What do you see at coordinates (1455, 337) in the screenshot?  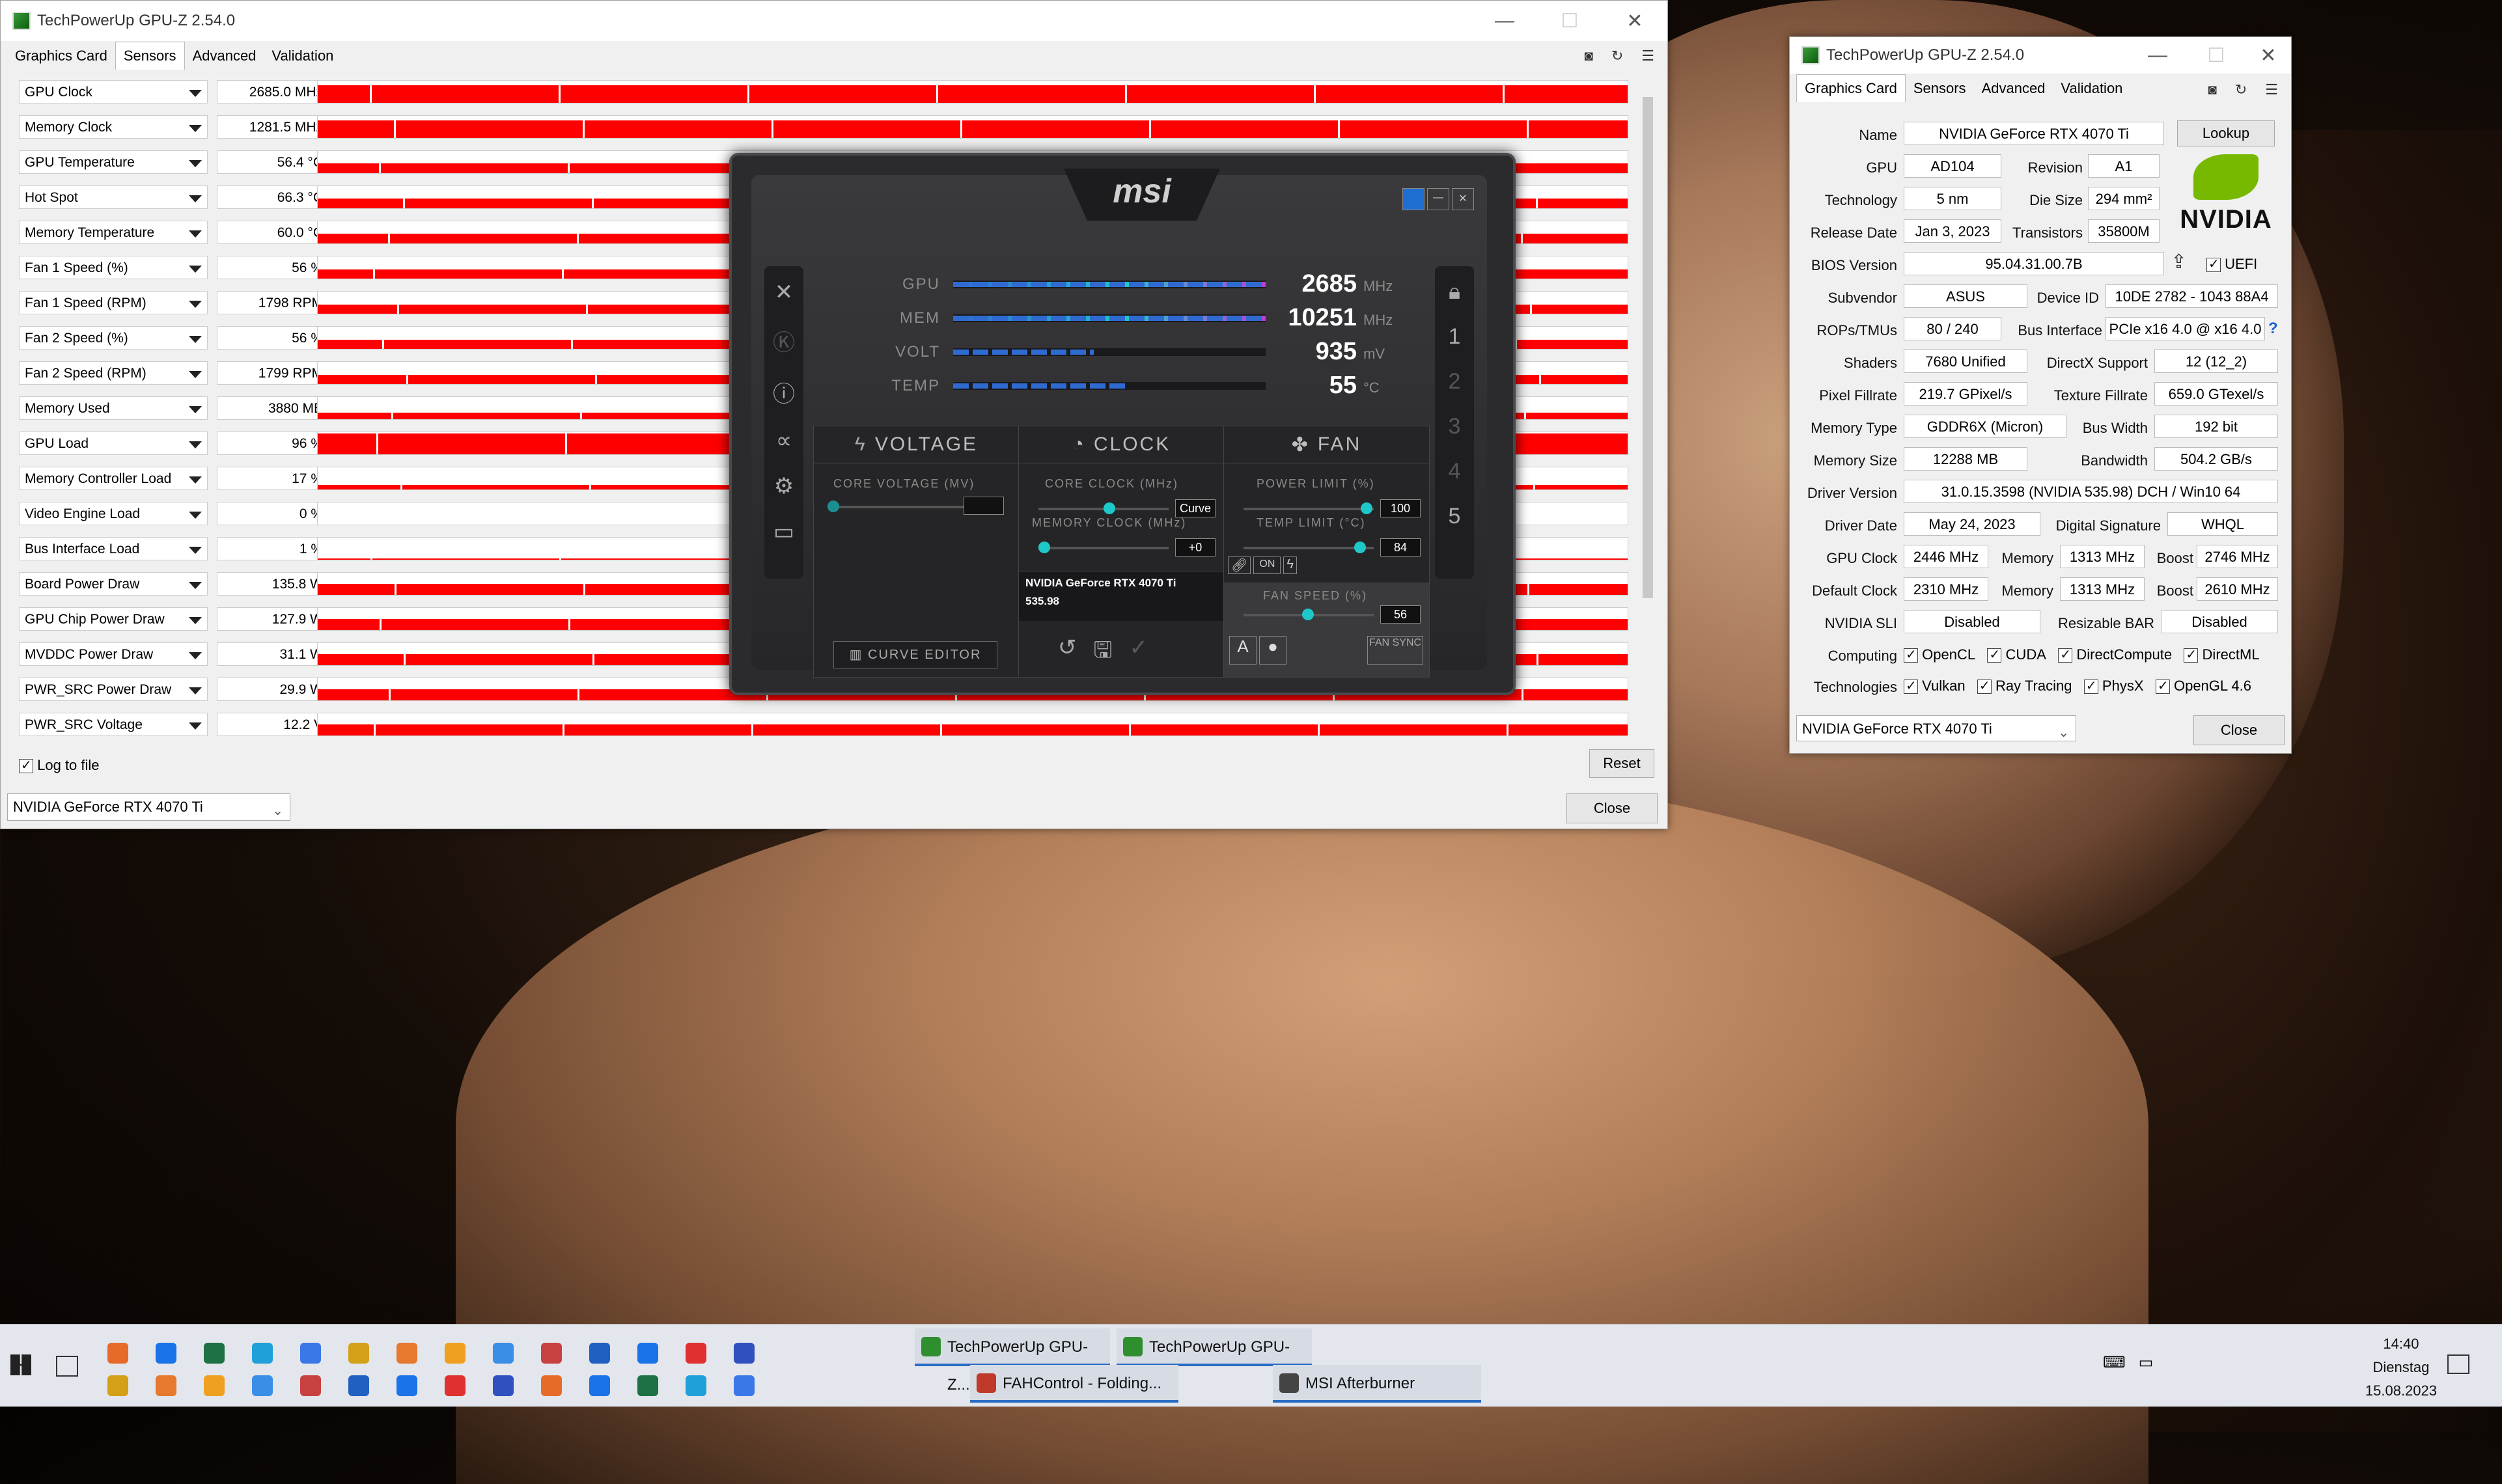 I see `profile-1: 1` at bounding box center [1455, 337].